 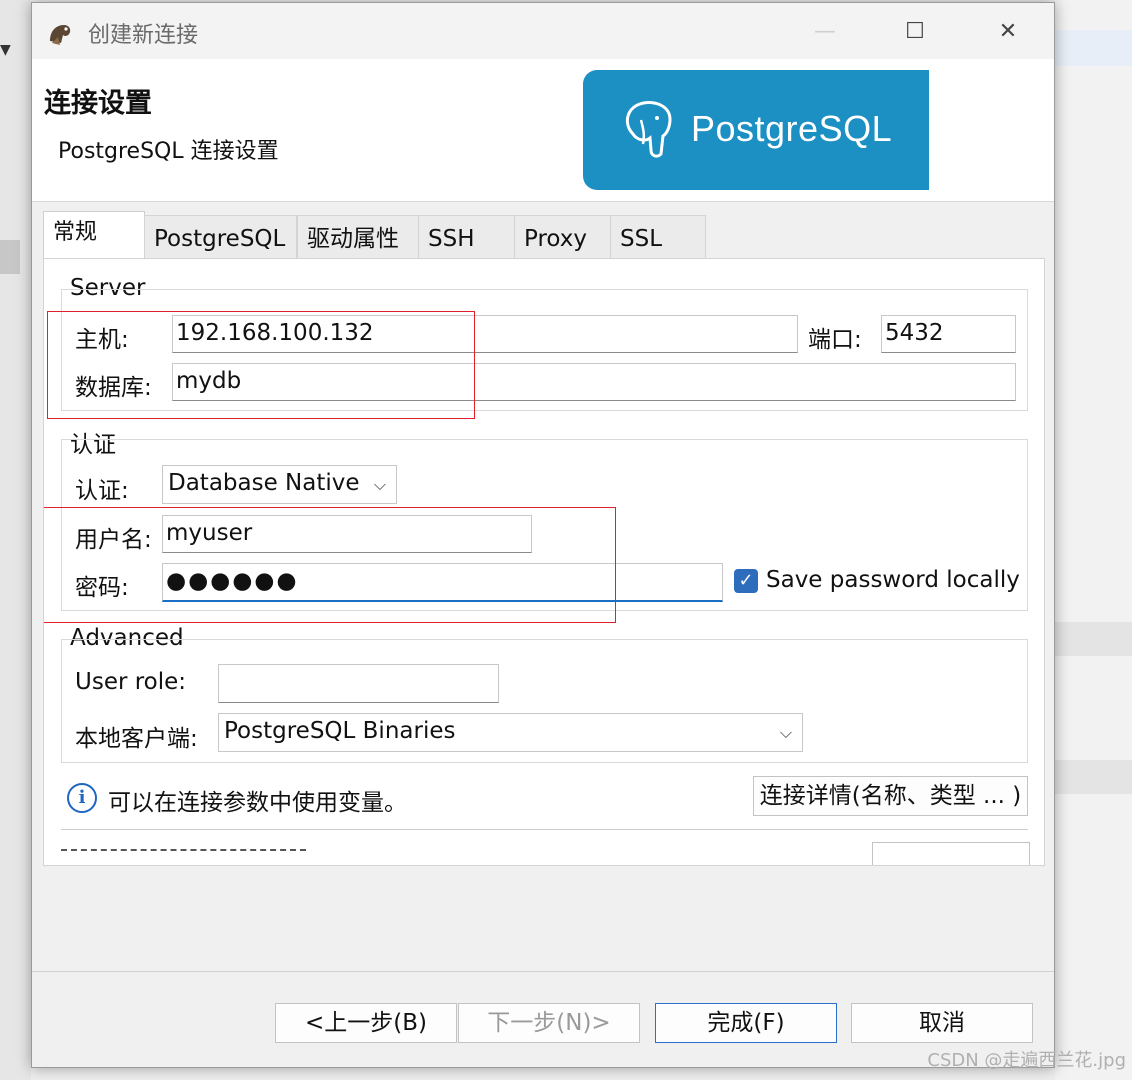 I want to click on background-app-right, so click(x=1093, y=540).